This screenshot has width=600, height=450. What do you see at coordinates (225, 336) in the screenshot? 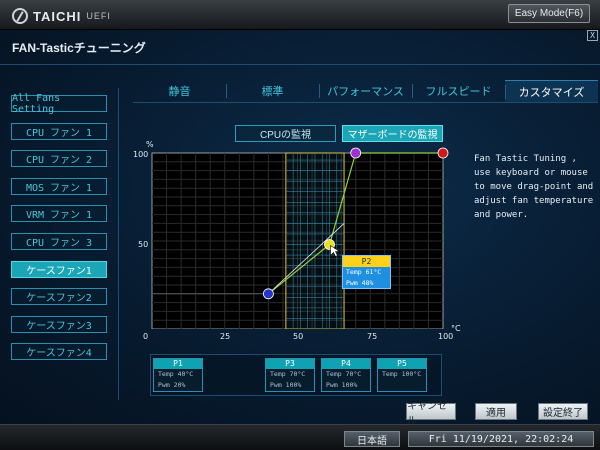
I see `x-tick-25: 25` at bounding box center [225, 336].